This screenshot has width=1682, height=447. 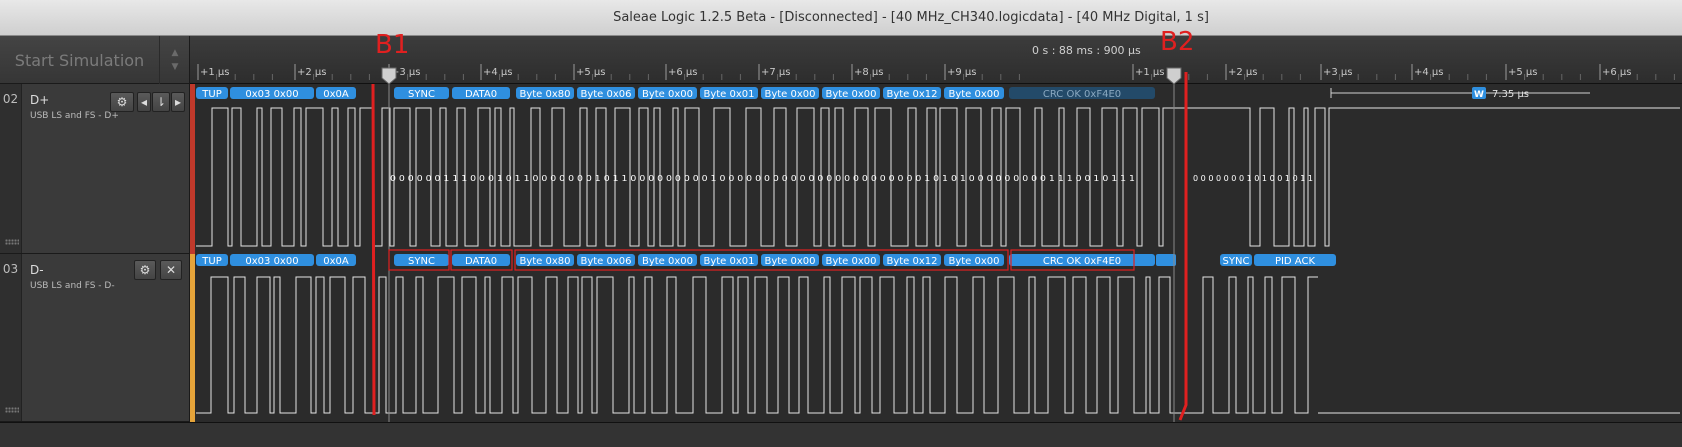 What do you see at coordinates (1295, 261) in the screenshot?
I see `decoder-bubble-label: PID ACK` at bounding box center [1295, 261].